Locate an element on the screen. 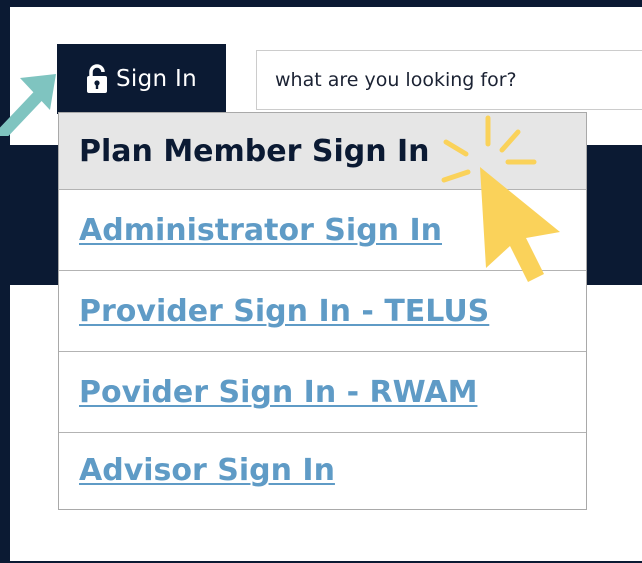 The height and width of the screenshot is (563, 642). menu-item-label: Plan Member Sign In is located at coordinates (254, 151).